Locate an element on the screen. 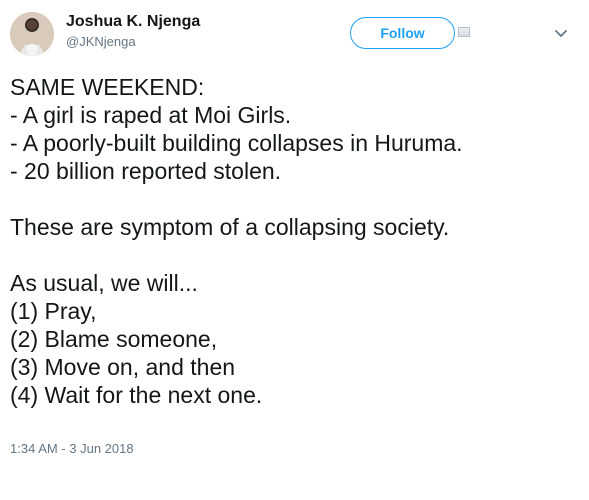 The width and height of the screenshot is (589, 500). avatar is located at coordinates (32, 34).